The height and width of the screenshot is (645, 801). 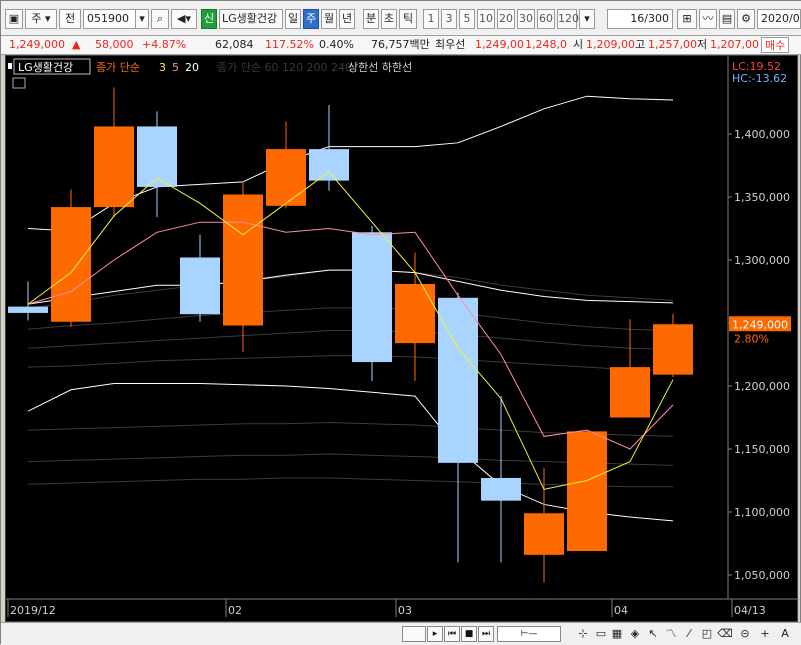 I want to click on open-price: 1,209,00, so click(x=610, y=44).